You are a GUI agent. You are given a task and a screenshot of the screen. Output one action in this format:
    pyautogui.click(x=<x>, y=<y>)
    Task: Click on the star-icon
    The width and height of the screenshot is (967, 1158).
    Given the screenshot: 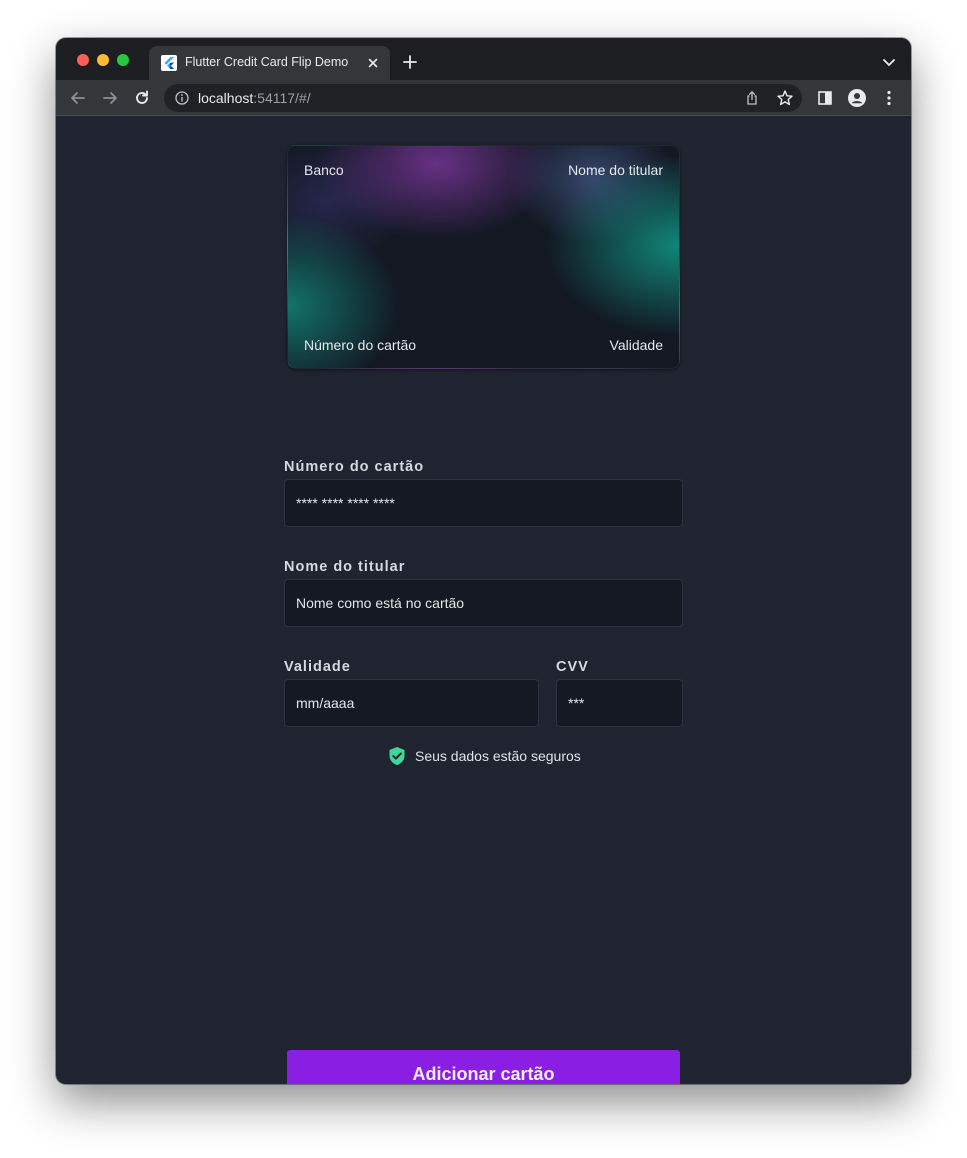 What is the action you would take?
    pyautogui.click(x=785, y=98)
    